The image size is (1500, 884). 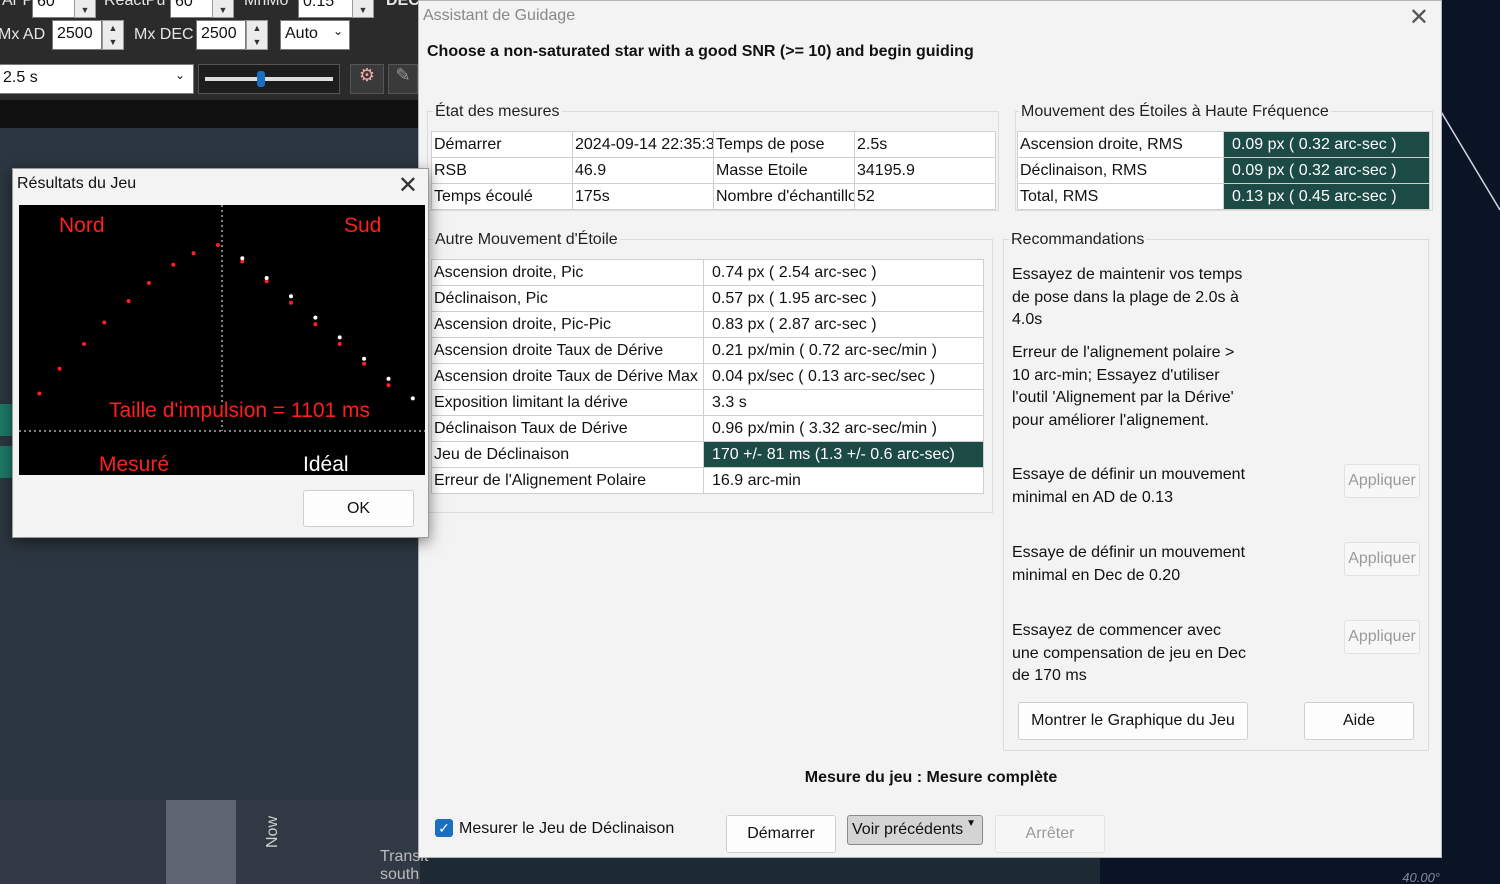 I want to click on dialog-title: Assistant de Guidage, so click(x=499, y=15).